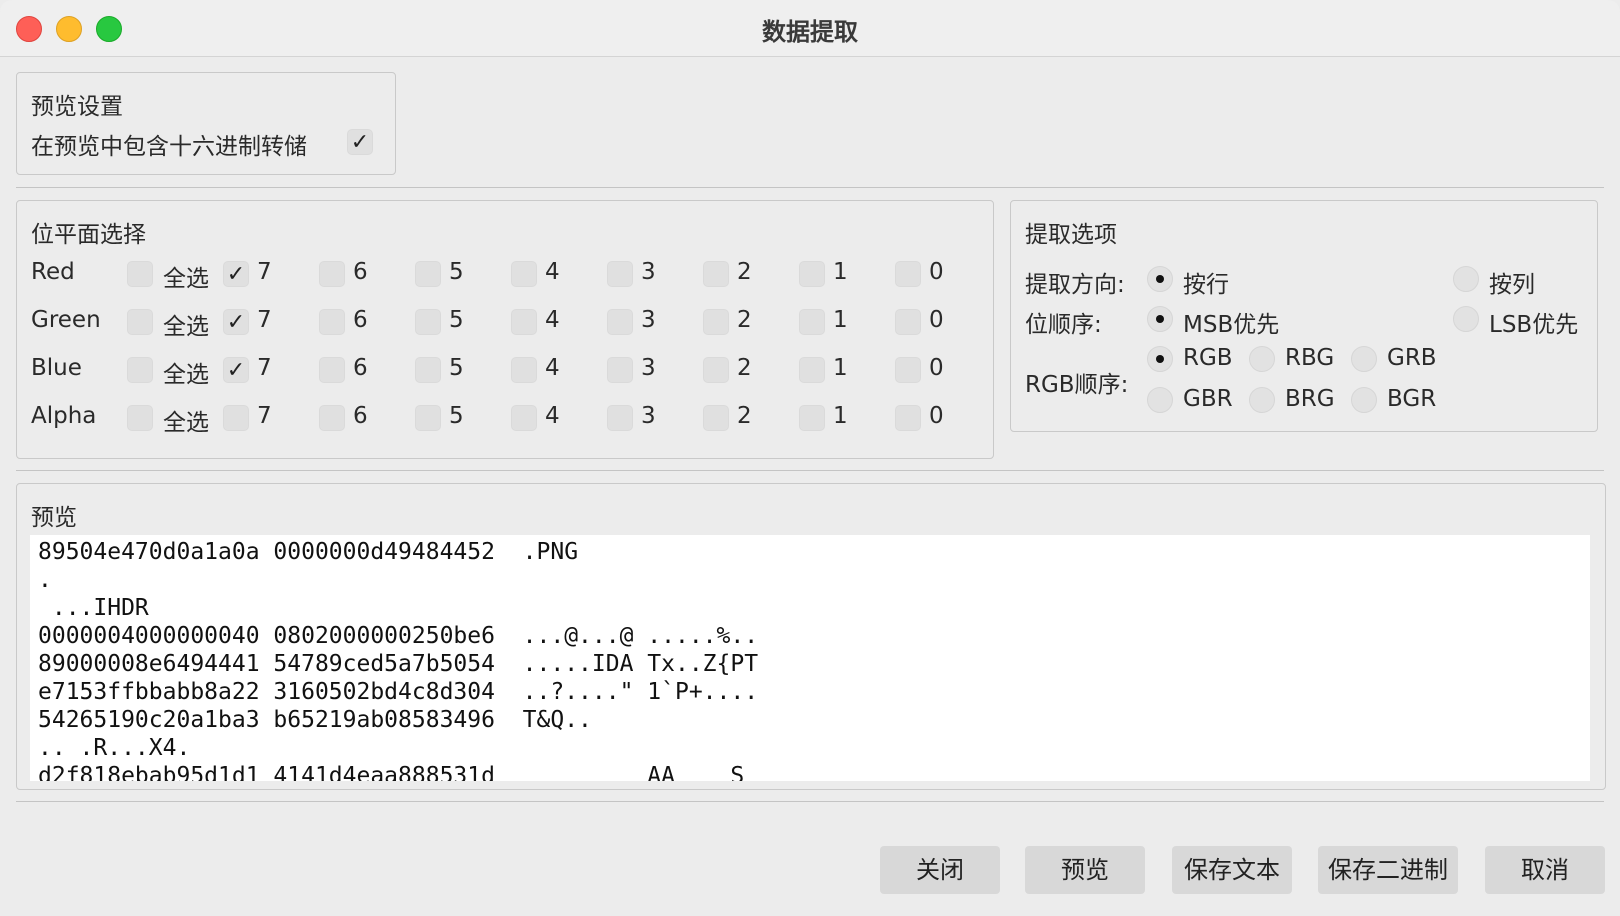 This screenshot has height=916, width=1620. What do you see at coordinates (54, 518) in the screenshot?
I see `preview-title: 预览` at bounding box center [54, 518].